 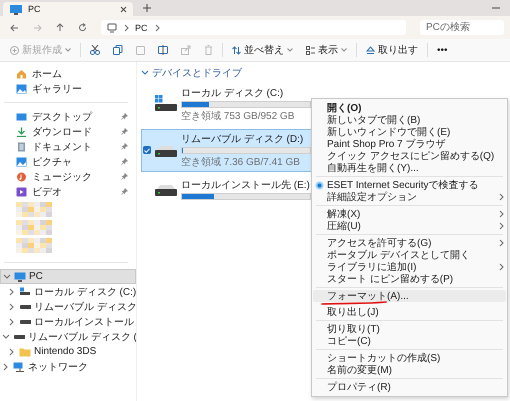 What do you see at coordinates (68, 176) in the screenshot?
I see `nav-item: ミュージック` at bounding box center [68, 176].